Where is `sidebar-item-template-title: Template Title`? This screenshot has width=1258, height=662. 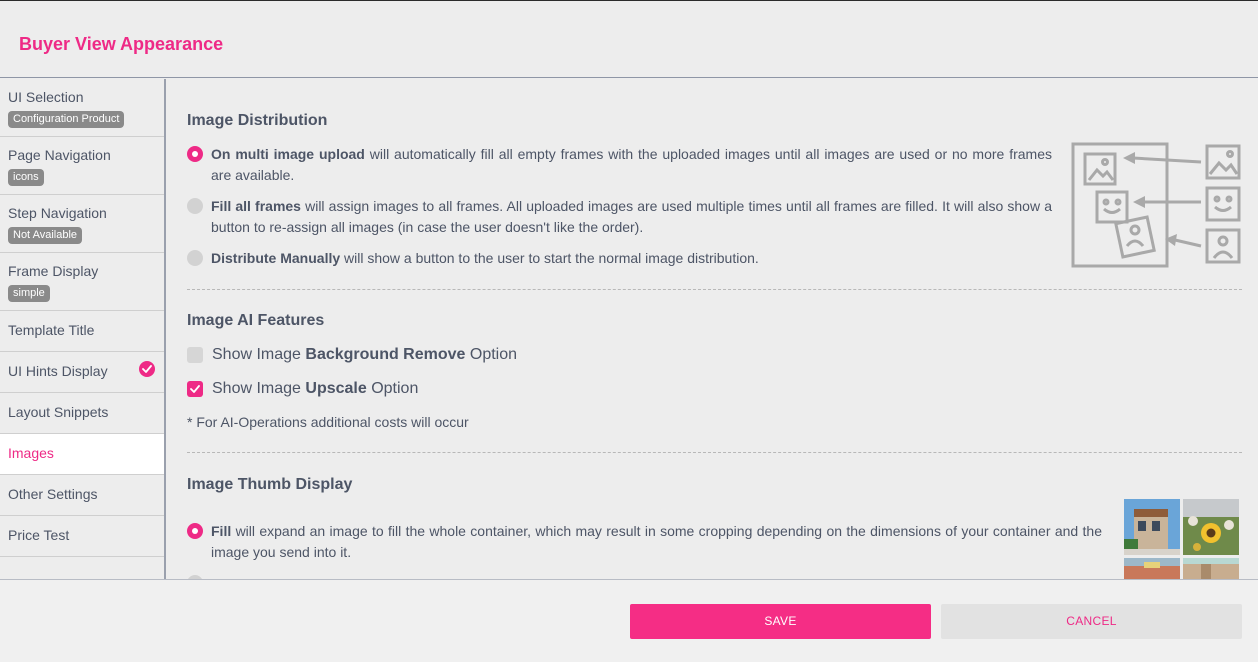 sidebar-item-template-title: Template Title is located at coordinates (82, 331).